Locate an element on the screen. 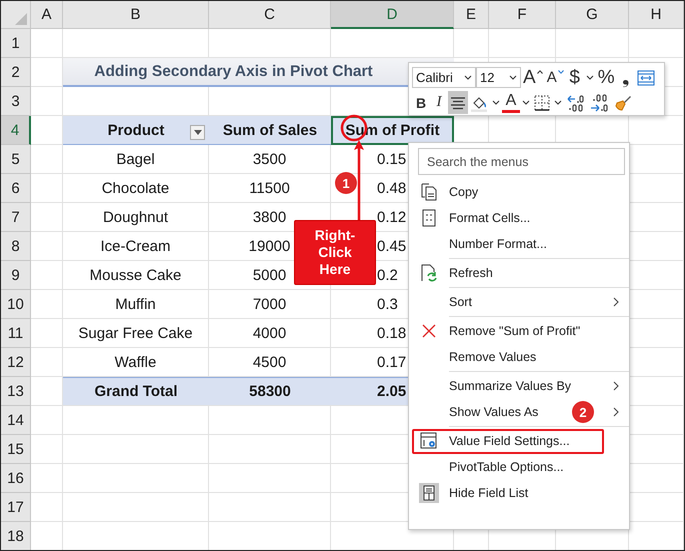  menu-item: Hide Field List is located at coordinates (488, 493).